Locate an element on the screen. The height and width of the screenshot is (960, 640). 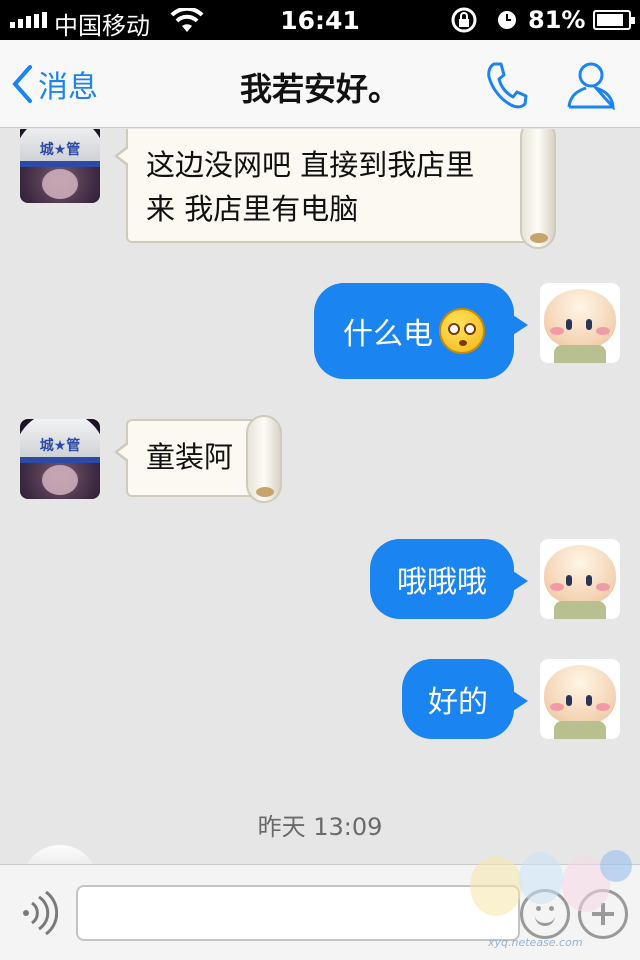
angry-face-emoji is located at coordinates (462, 331).